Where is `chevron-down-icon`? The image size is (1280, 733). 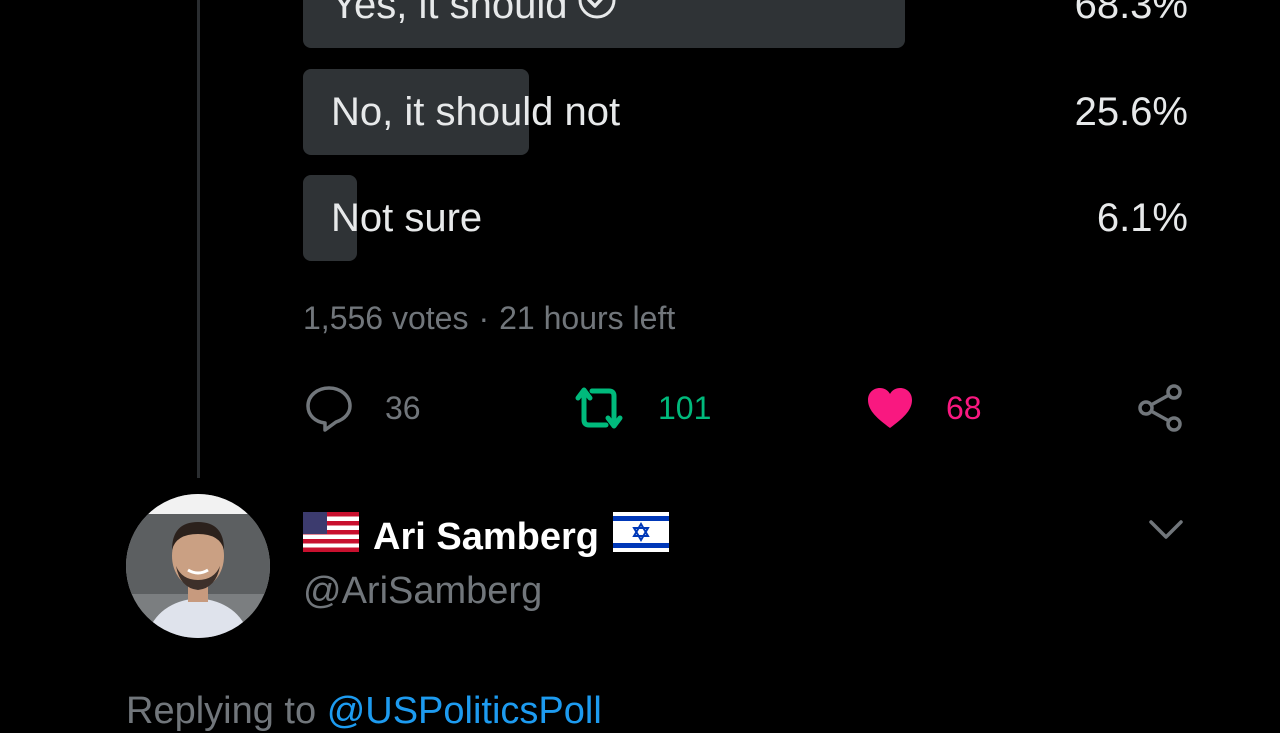 chevron-down-icon is located at coordinates (1166, 532).